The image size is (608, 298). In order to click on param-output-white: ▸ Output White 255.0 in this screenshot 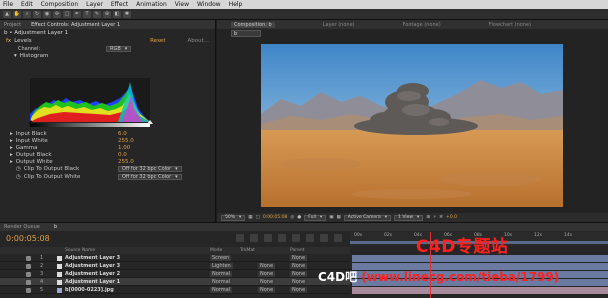, I will do `click(110, 161)`.